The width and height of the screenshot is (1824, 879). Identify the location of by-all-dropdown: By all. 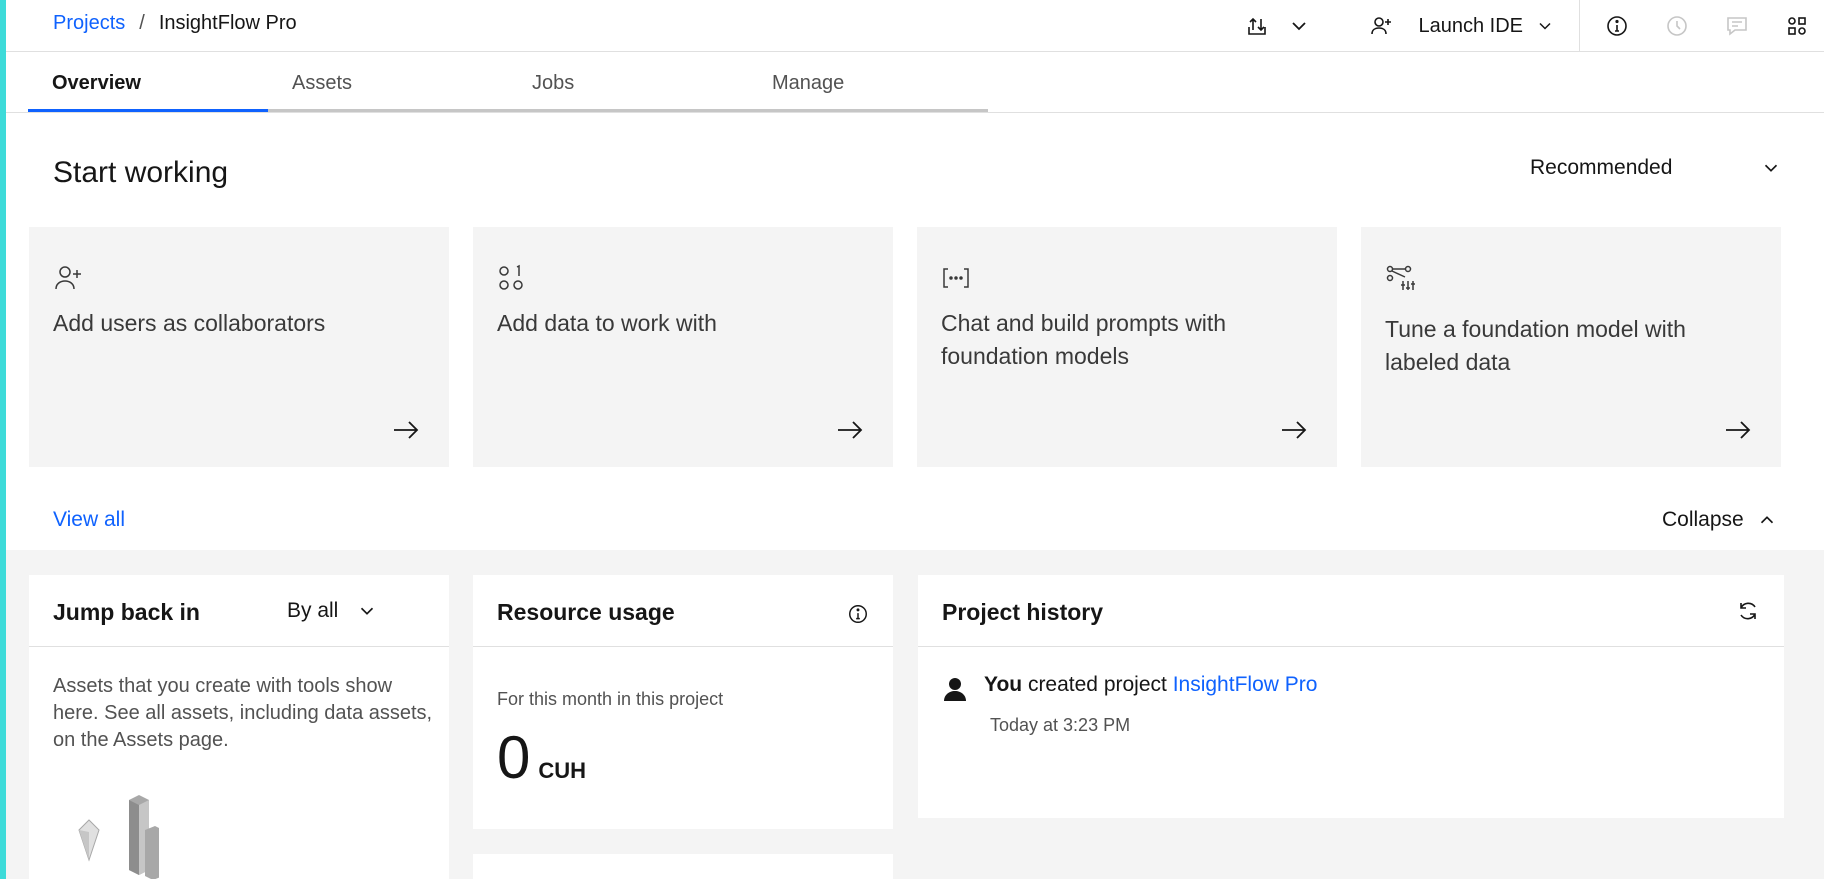
(332, 611).